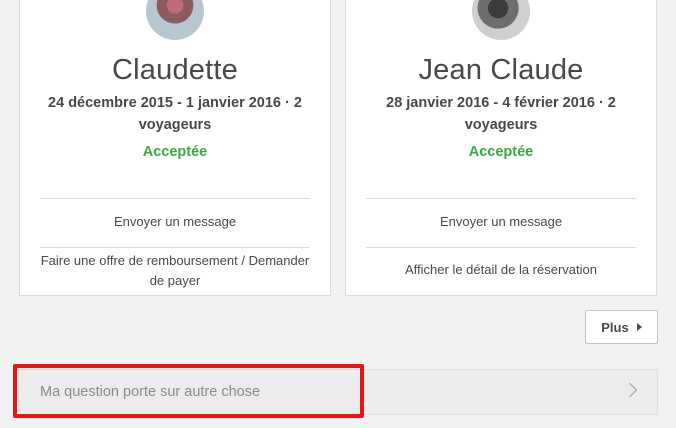  I want to click on guest-name: Claudette, so click(175, 70).